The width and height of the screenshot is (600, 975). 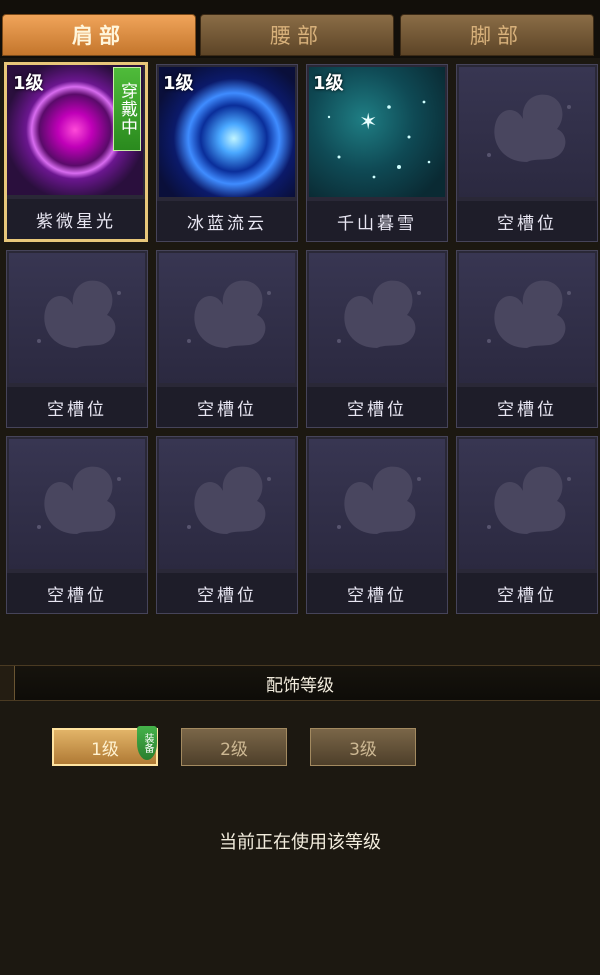 What do you see at coordinates (127, 109) in the screenshot?
I see `wearing-badge: 穿戴中` at bounding box center [127, 109].